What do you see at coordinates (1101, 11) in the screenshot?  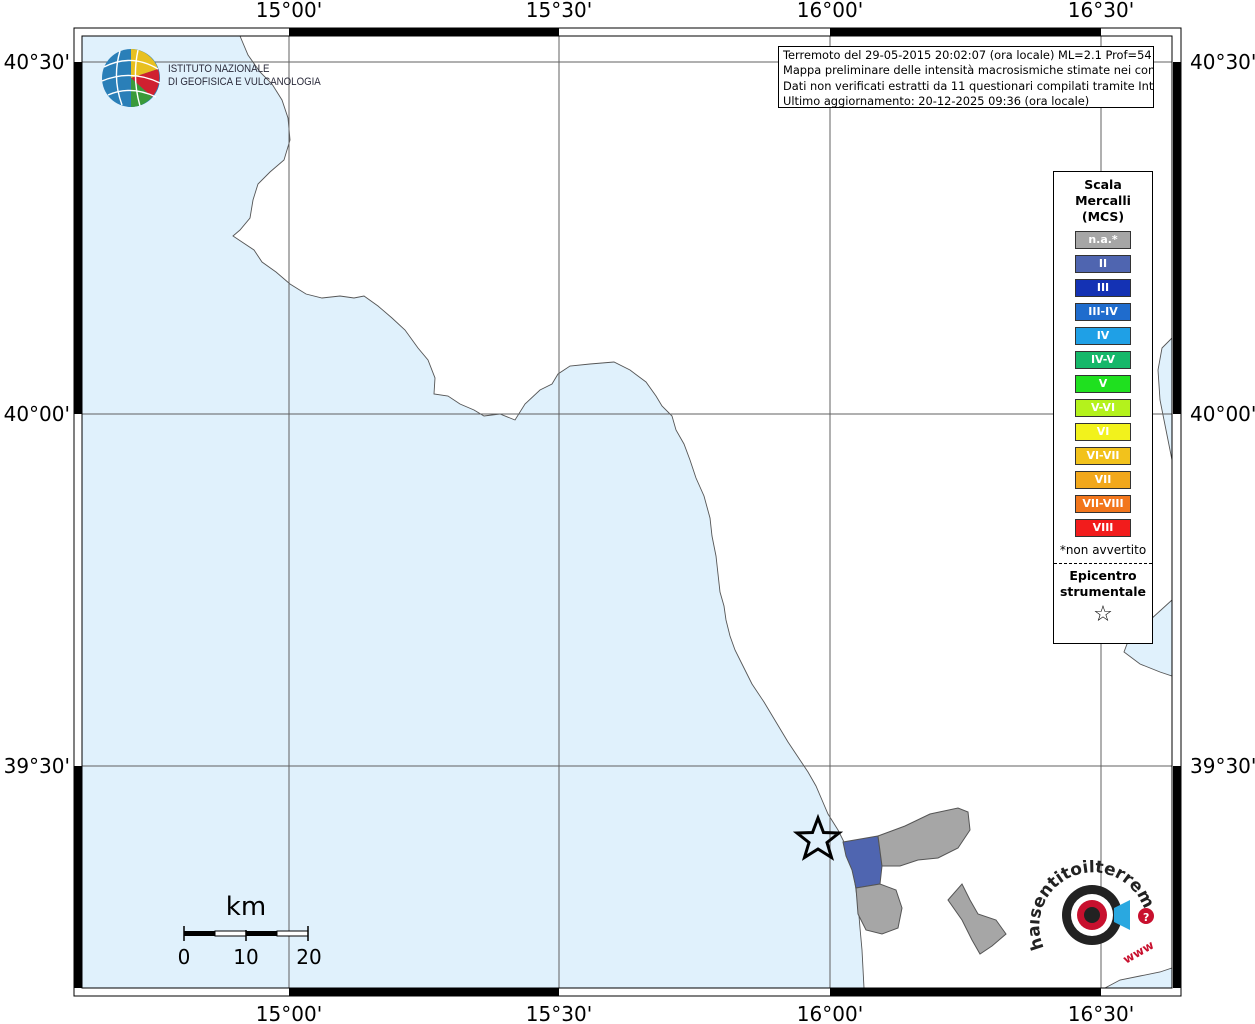 I see `lon-label-top: 16°30'` at bounding box center [1101, 11].